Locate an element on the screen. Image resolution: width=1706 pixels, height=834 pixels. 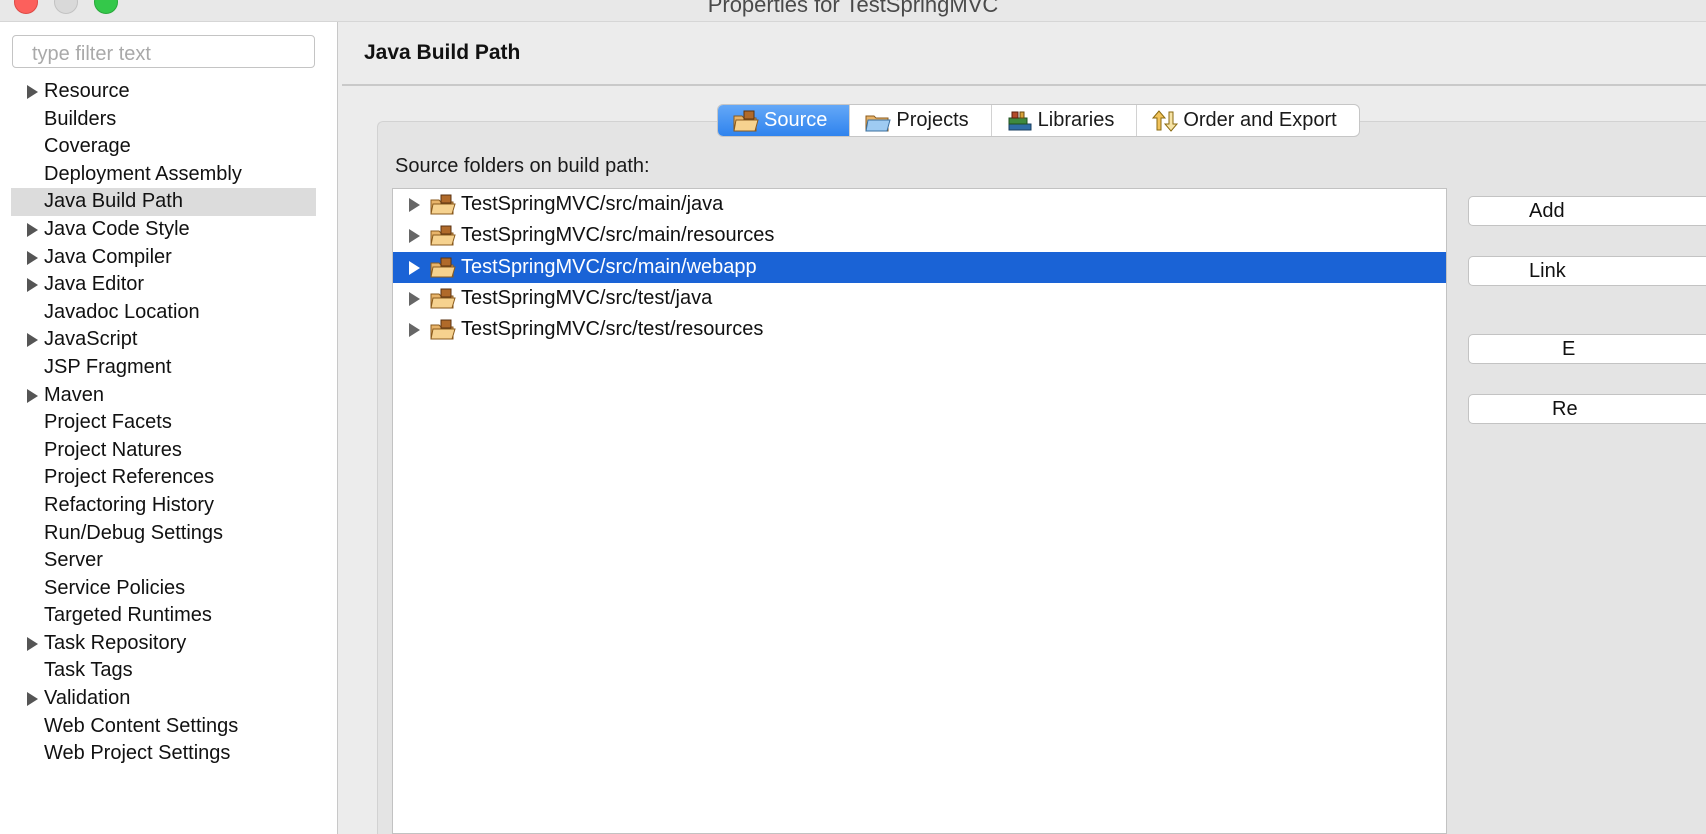
source-folder-row: TestSpringMVC/src/main/java is located at coordinates (919, 204).